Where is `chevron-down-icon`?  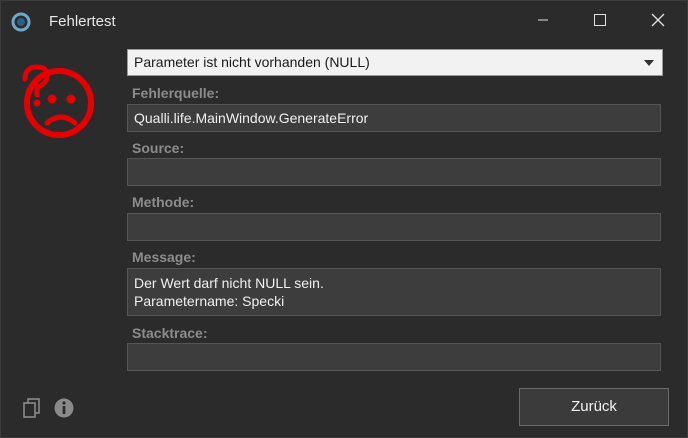
chevron-down-icon is located at coordinates (649, 63).